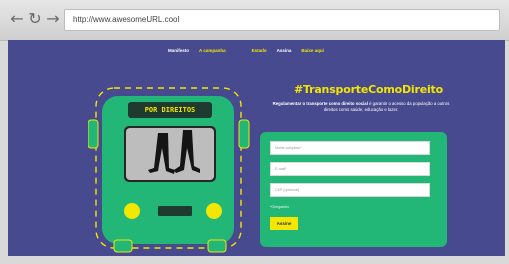 The width and height of the screenshot is (509, 264). Describe the element at coordinates (282, 20) in the screenshot. I see `address-bar: http://www.awesomeURL.cool` at that location.